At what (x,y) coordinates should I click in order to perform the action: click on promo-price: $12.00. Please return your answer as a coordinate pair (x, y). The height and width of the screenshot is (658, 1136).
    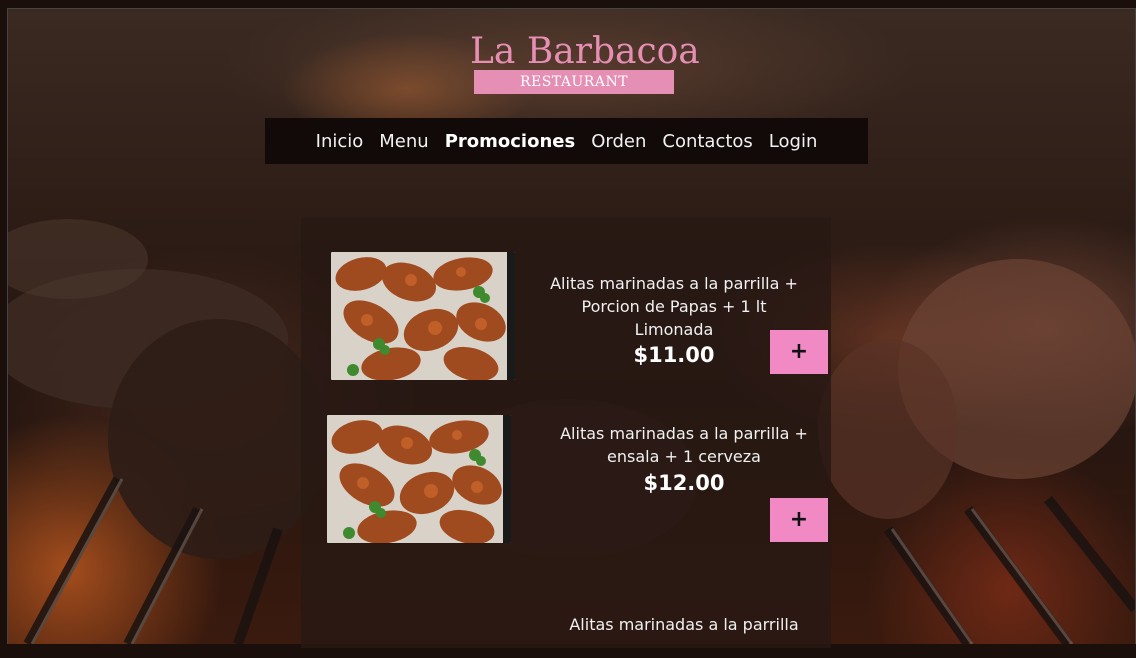
    Looking at the image, I should click on (684, 483).